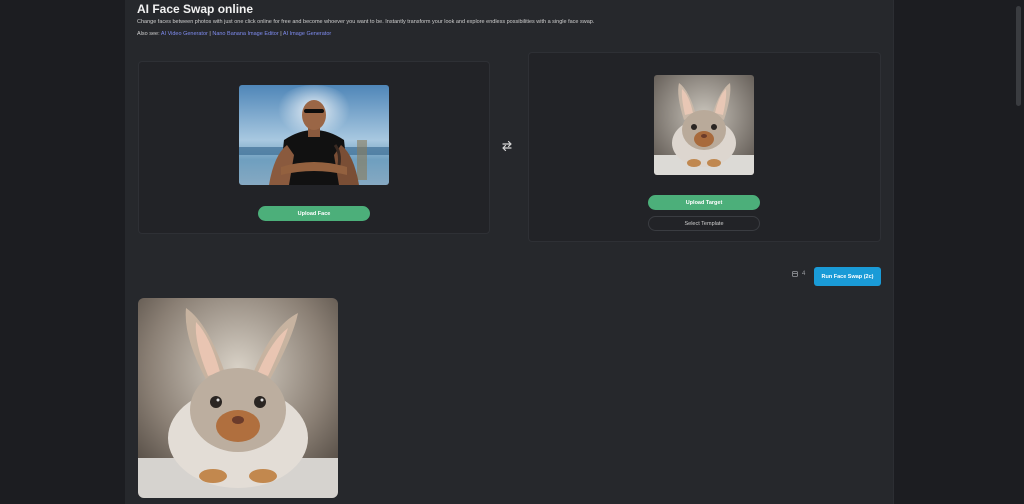  What do you see at coordinates (704, 202) in the screenshot?
I see `upload-target-button: Upload Target` at bounding box center [704, 202].